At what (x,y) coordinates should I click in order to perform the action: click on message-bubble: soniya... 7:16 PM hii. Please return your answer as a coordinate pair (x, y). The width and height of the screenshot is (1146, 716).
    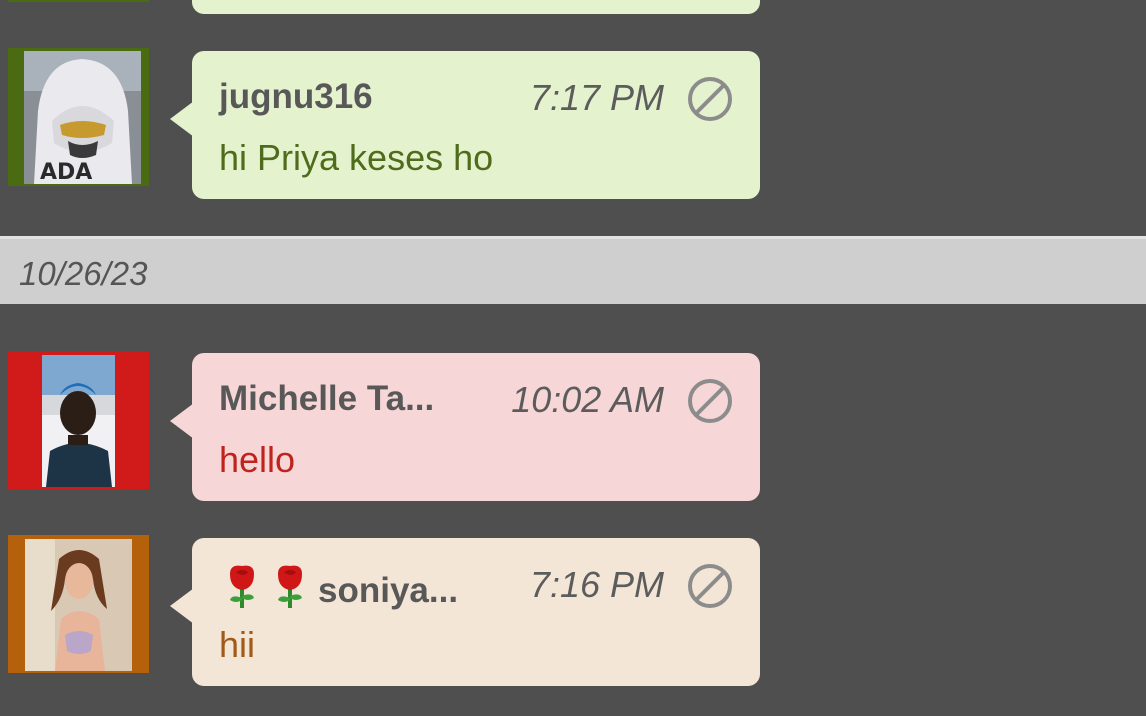
    Looking at the image, I should click on (465, 612).